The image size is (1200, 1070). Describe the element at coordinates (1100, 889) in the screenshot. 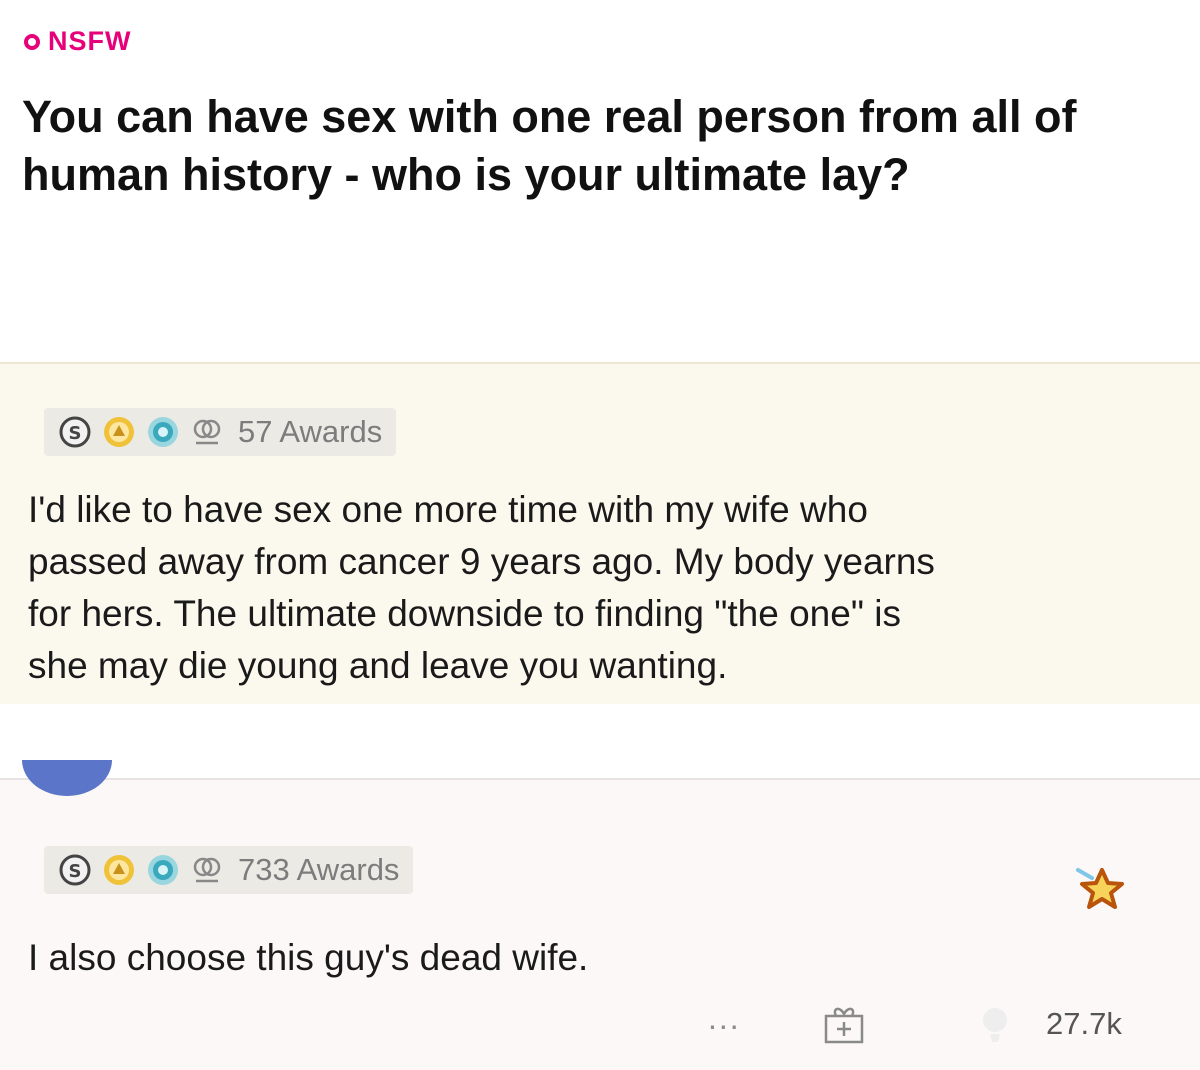

I see `award-star-icon` at that location.